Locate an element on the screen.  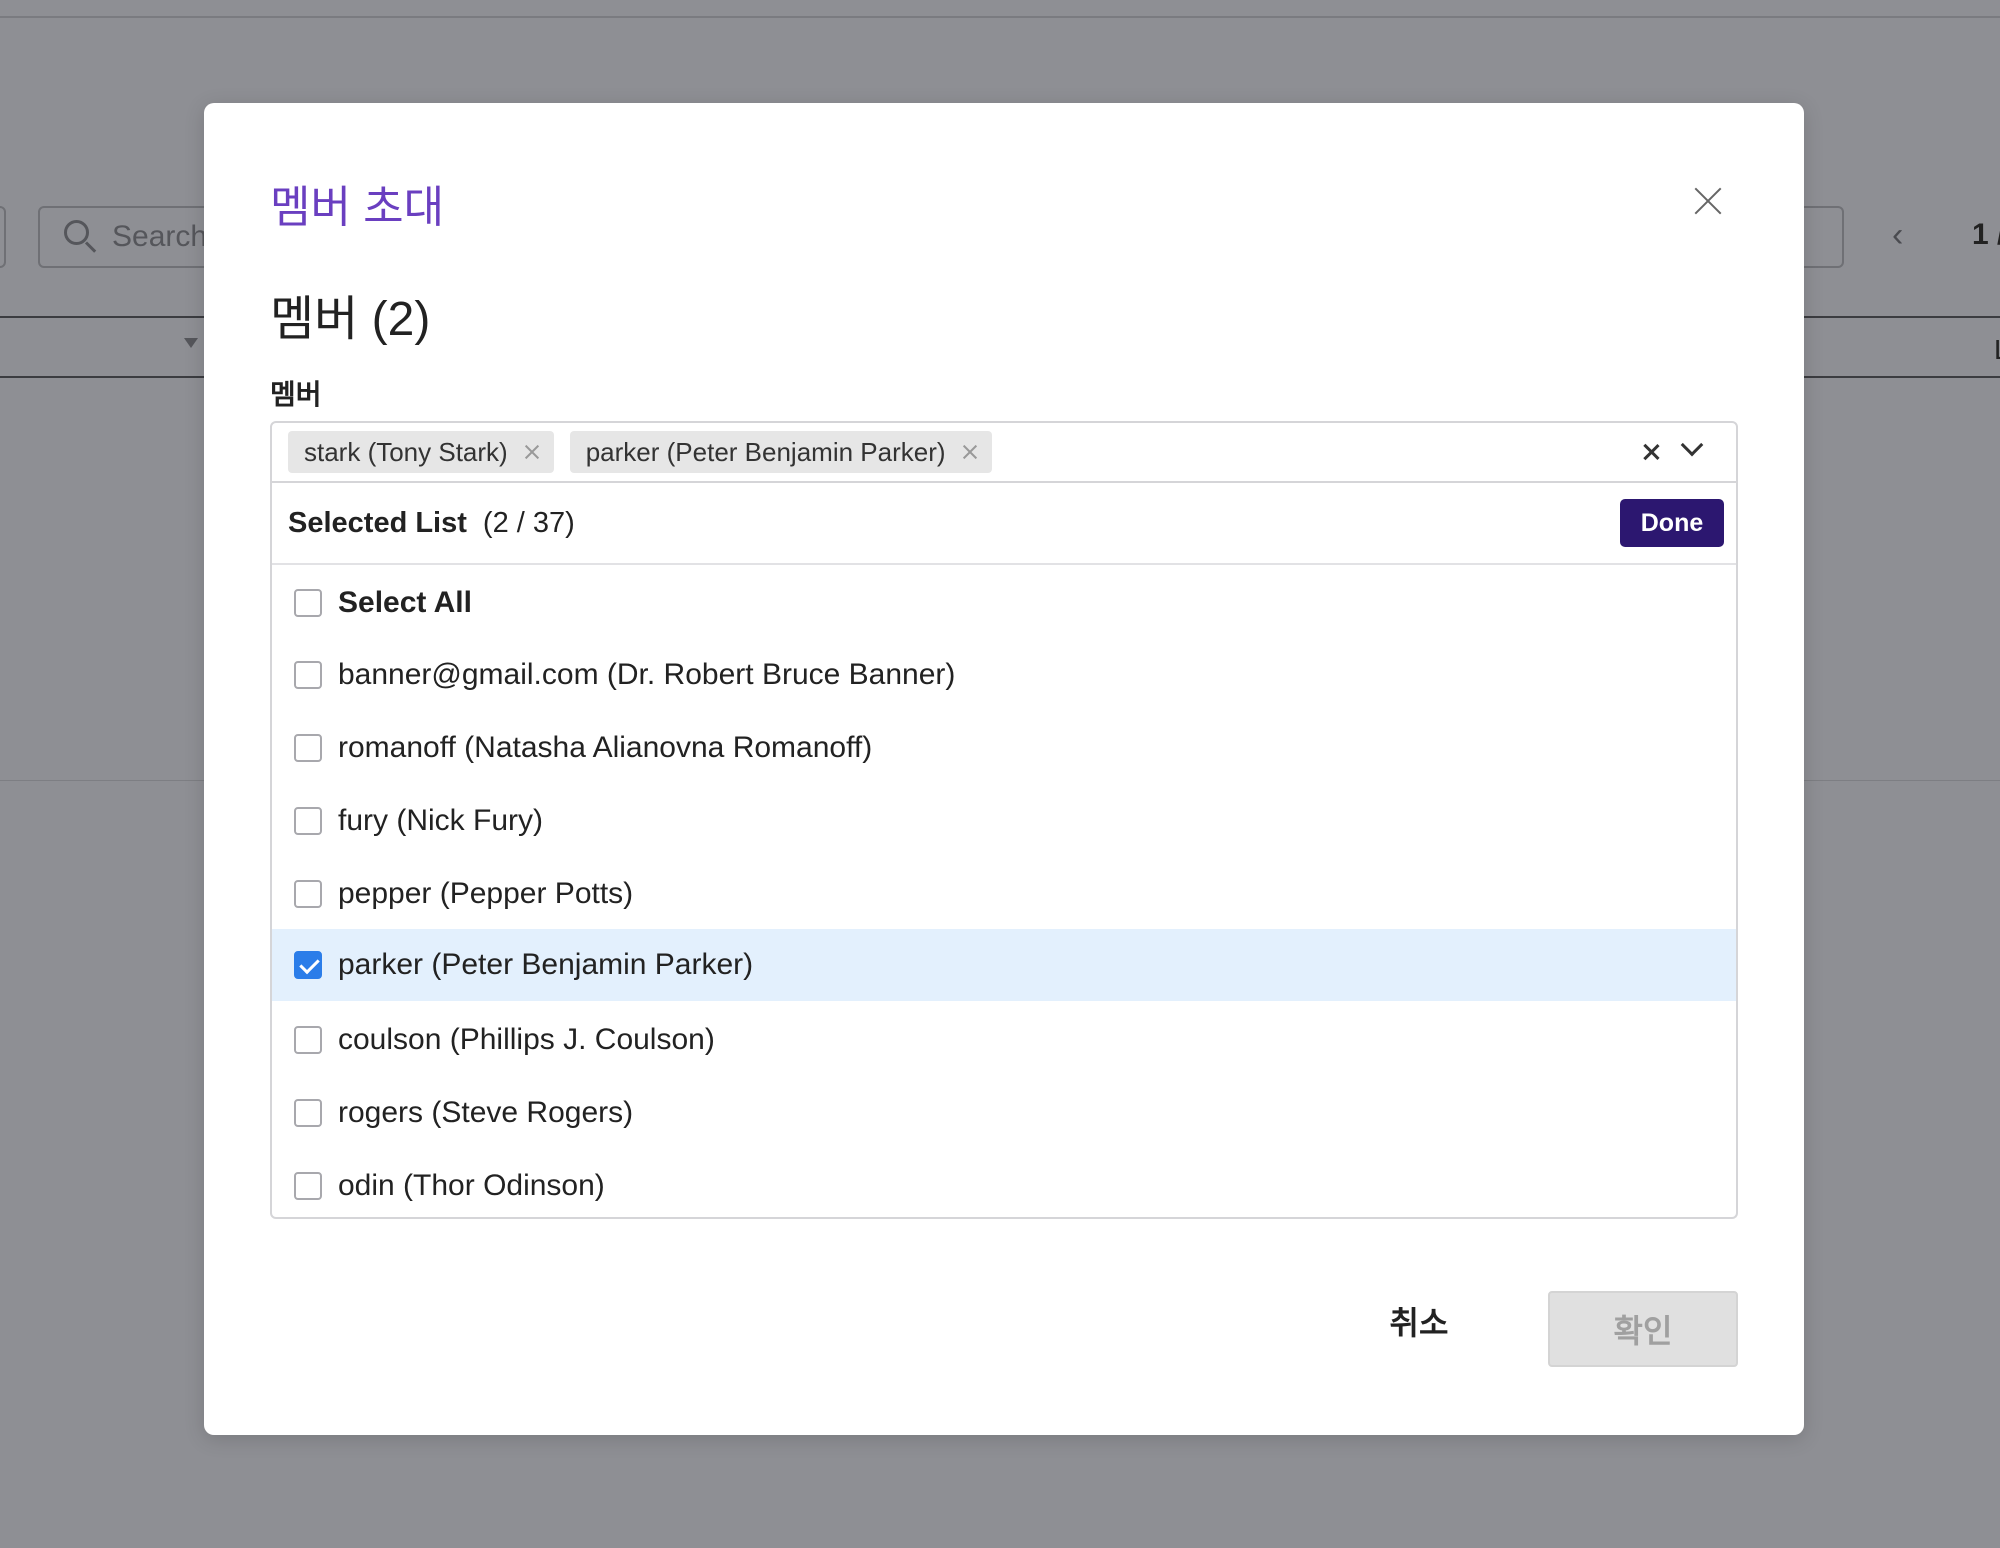
member-option-selected: parker (Peter Benjamin Parker) is located at coordinates (1004, 965).